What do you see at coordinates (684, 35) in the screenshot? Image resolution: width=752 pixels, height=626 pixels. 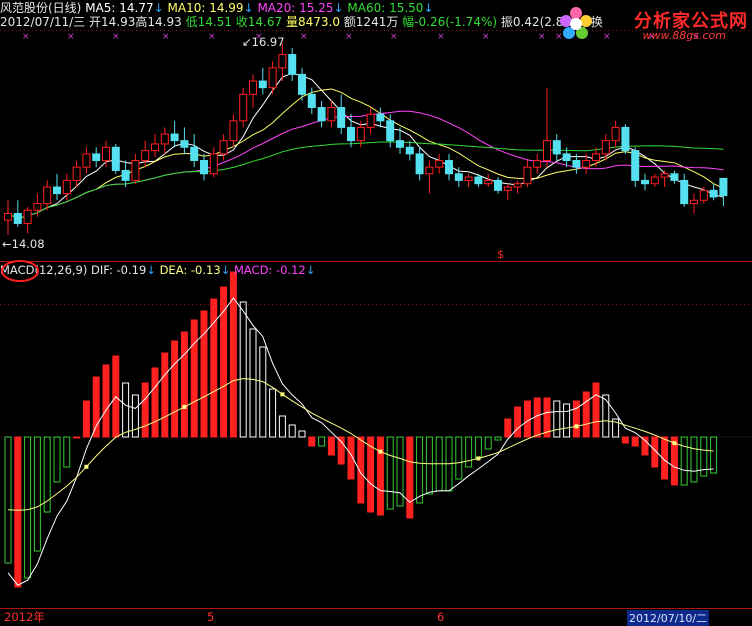 I see `logo-url: www.88gs.com` at bounding box center [684, 35].